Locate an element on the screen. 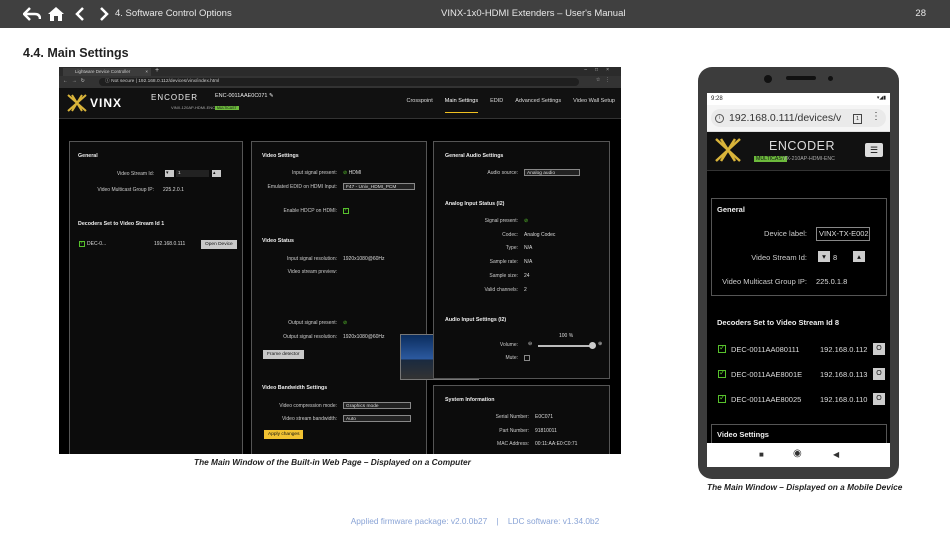 The image size is (950, 533). device-name: ENC-0011AAE0C071 ✎ is located at coordinates (244, 96).